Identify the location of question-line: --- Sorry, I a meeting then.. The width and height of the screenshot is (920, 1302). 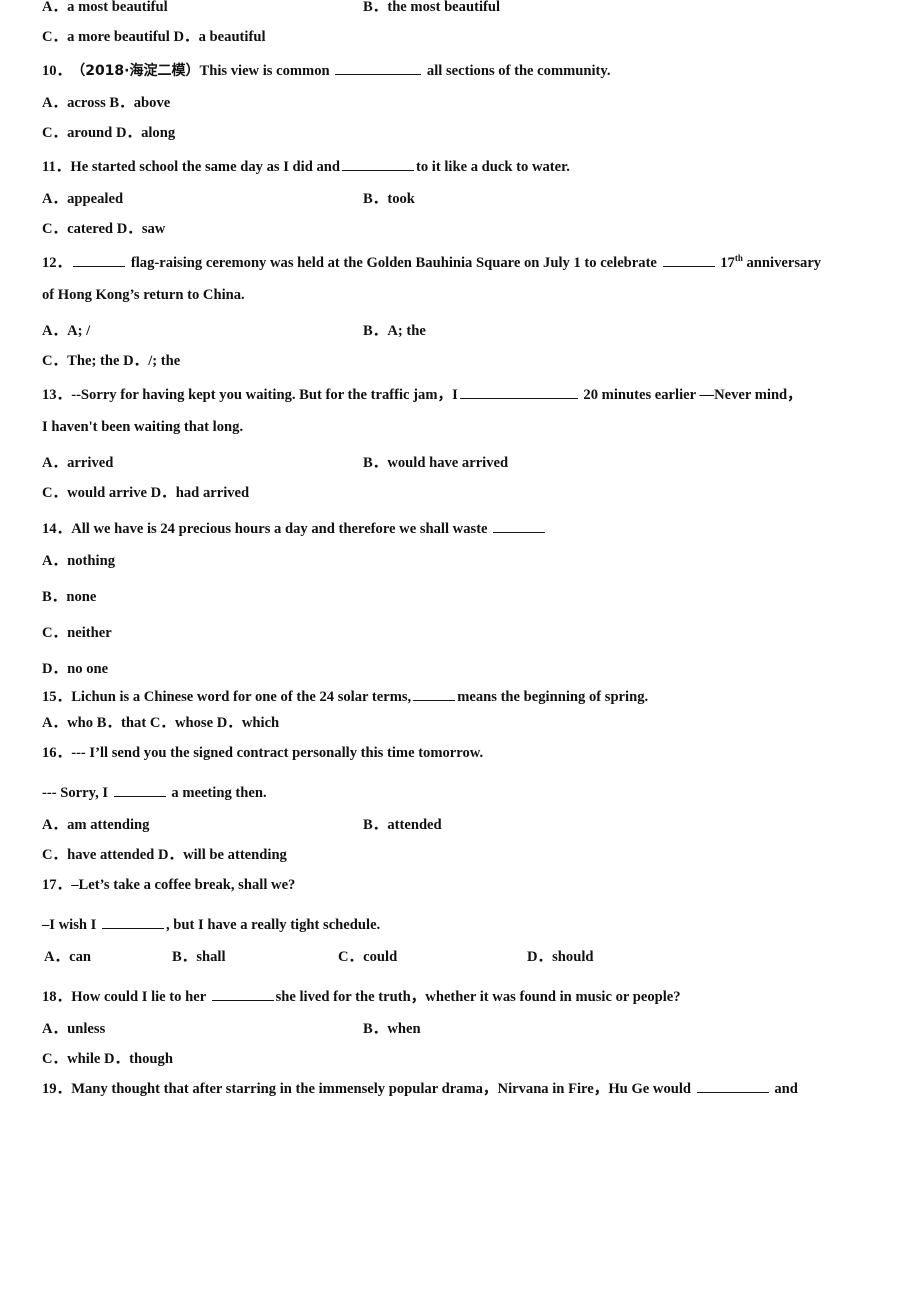
(154, 791).